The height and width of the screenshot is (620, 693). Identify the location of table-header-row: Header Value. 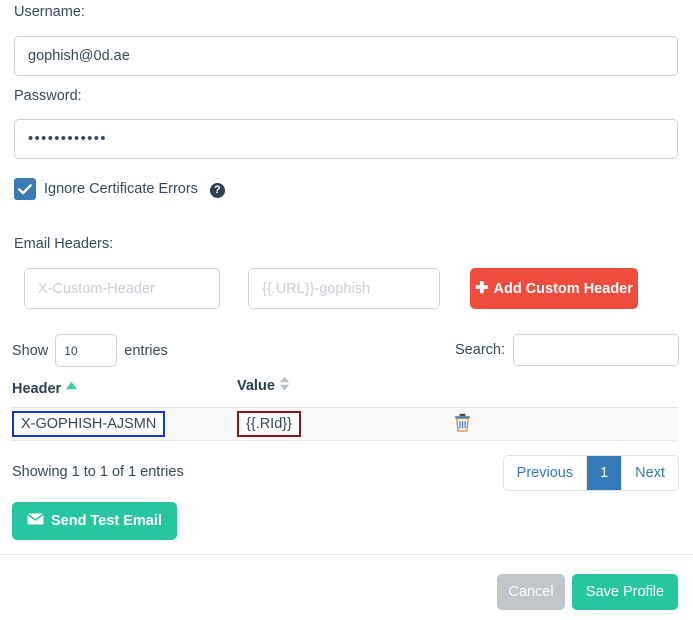
(345, 392).